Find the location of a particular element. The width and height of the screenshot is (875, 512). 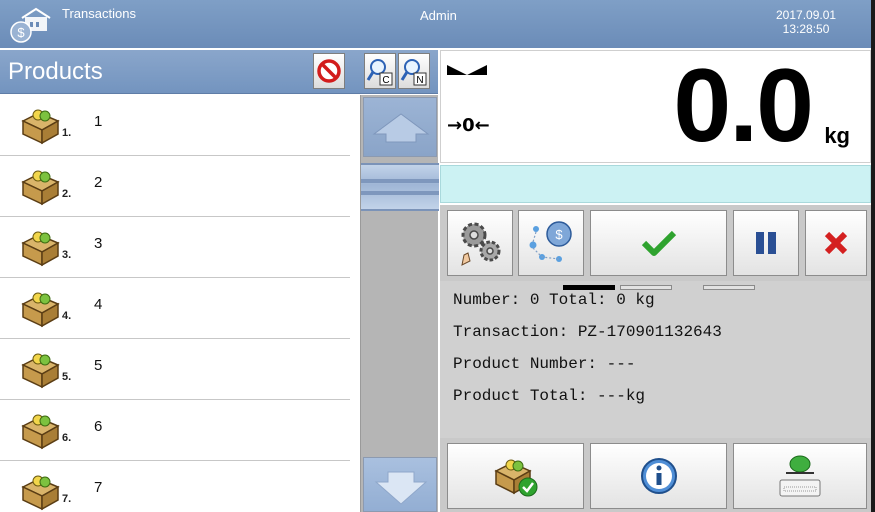

settings-button is located at coordinates (480, 243).